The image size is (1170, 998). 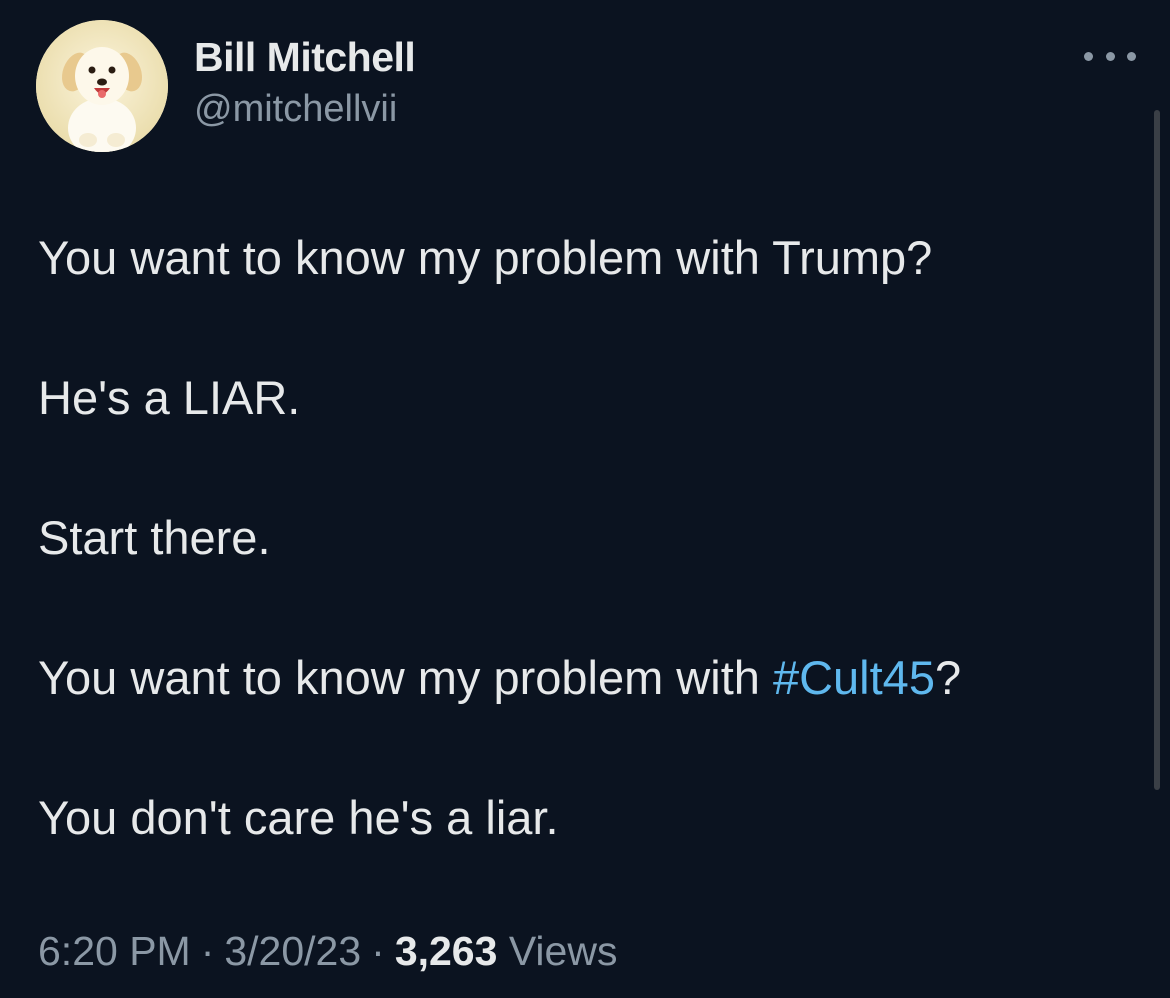 I want to click on tweet-text-line: You don't care he's a liar., so click(x=298, y=817).